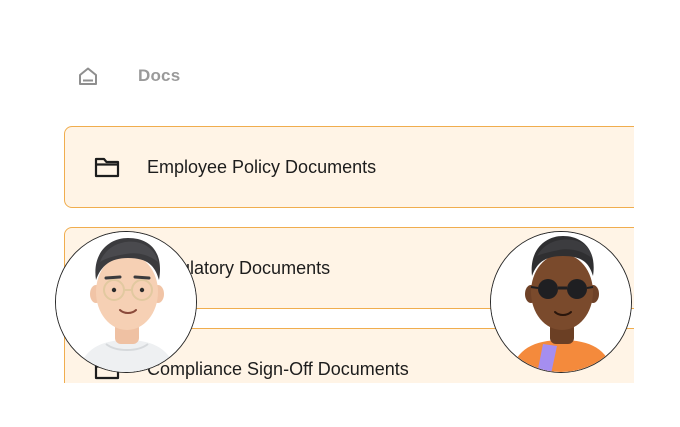 The image size is (680, 427). I want to click on home-icon, so click(88, 76).